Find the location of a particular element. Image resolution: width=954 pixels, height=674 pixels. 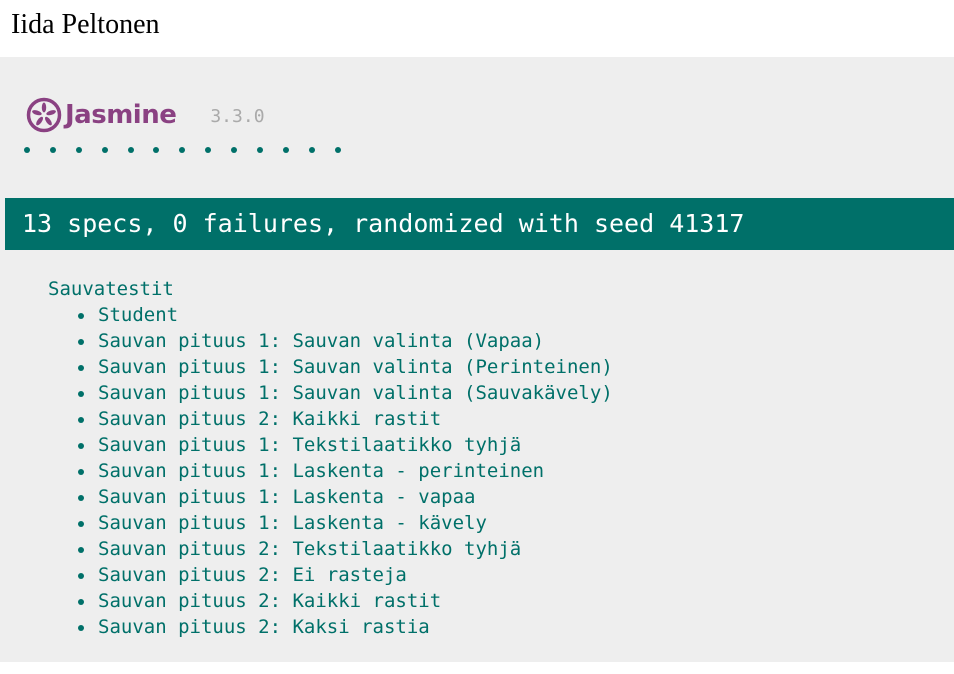

spec-item: Sauvan pituus 2: Kaksi rastia is located at coordinates (330, 627).